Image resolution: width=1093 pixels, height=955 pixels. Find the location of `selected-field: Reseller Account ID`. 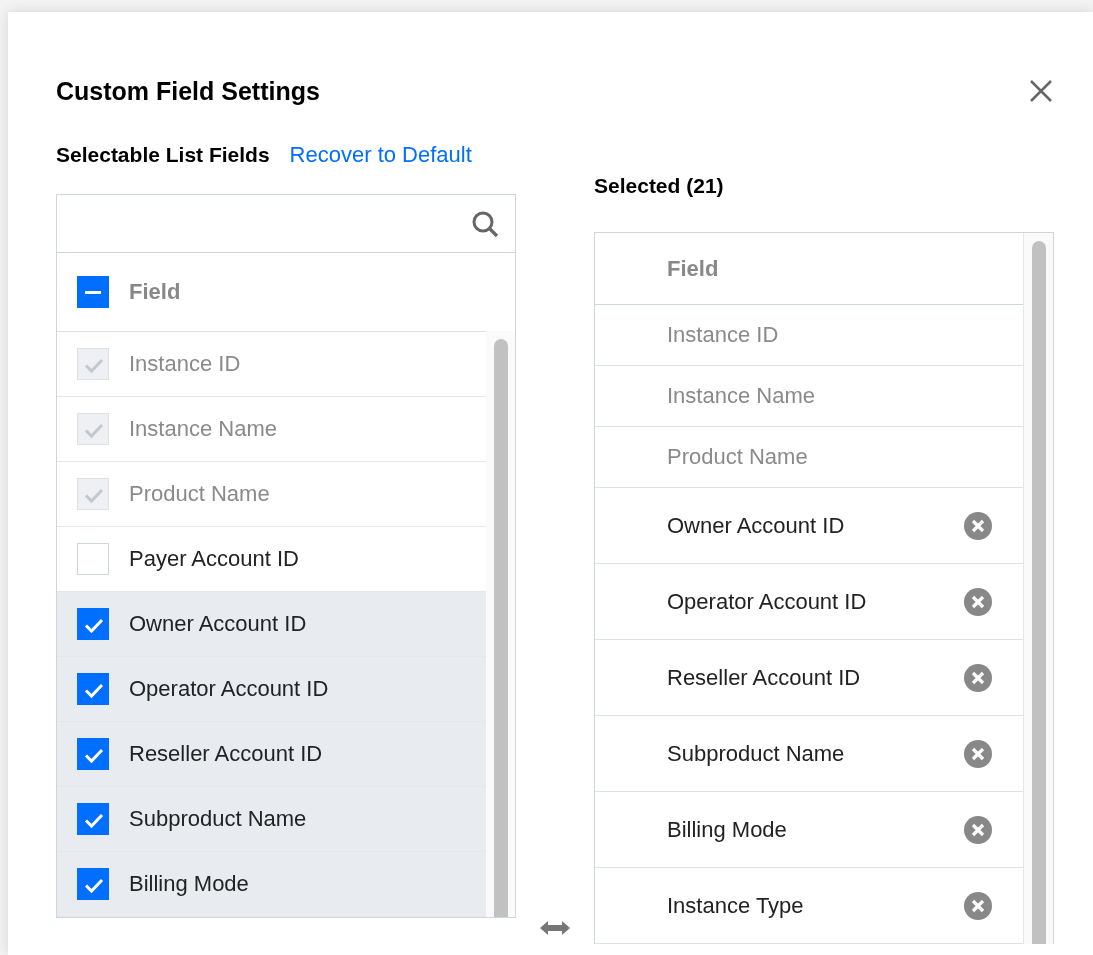

selected-field: Reseller Account ID is located at coordinates (764, 677).